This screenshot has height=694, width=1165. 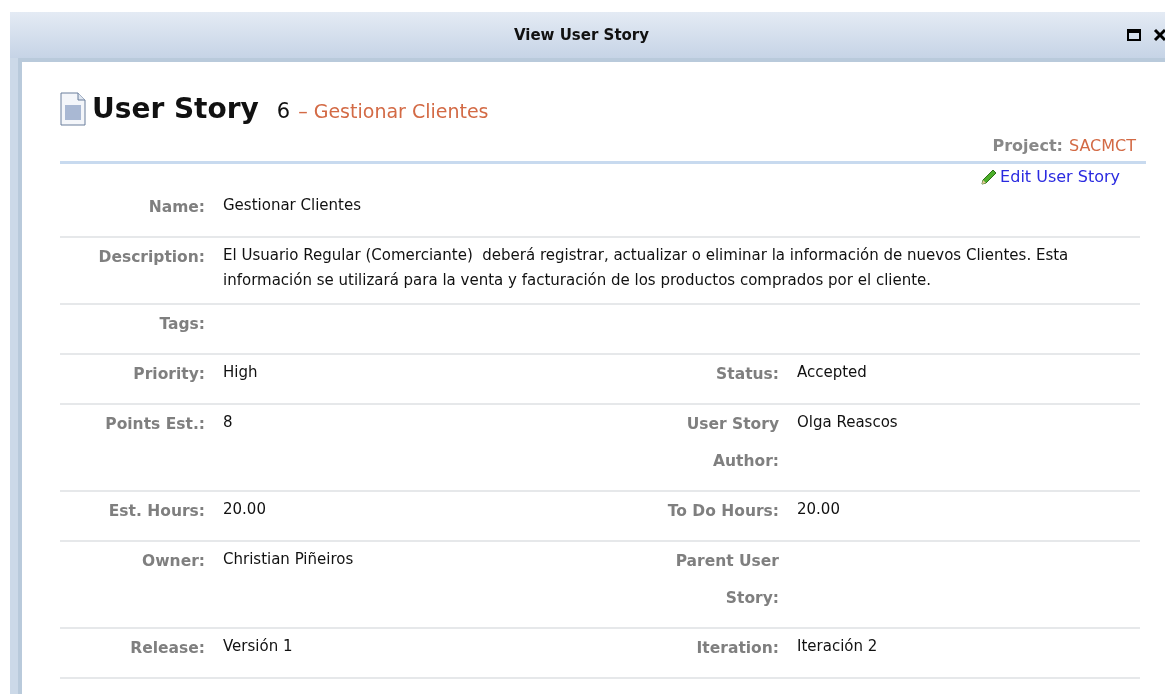 What do you see at coordinates (176, 207) in the screenshot?
I see `field-label: Name:` at bounding box center [176, 207].